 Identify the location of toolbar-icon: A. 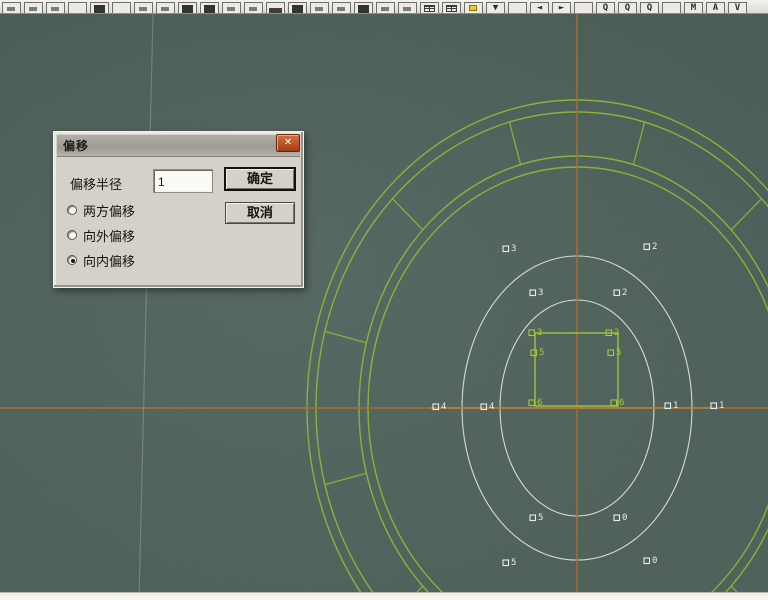
(715, 7).